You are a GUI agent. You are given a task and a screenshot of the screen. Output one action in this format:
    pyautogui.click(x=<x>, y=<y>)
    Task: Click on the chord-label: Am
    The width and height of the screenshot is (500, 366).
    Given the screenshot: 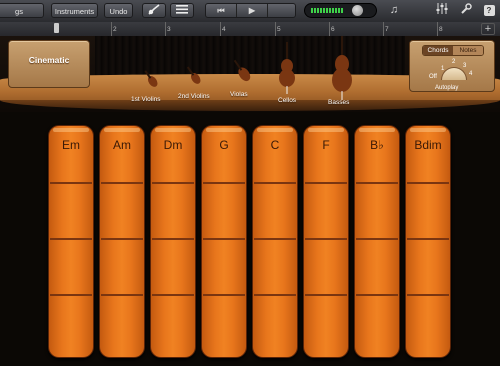 What is the action you would take?
    pyautogui.click(x=122, y=145)
    